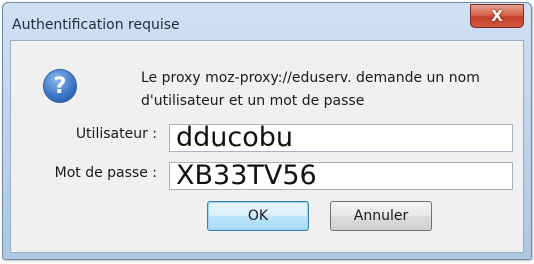  I want to click on username-label: Utilisateur :, so click(116, 134).